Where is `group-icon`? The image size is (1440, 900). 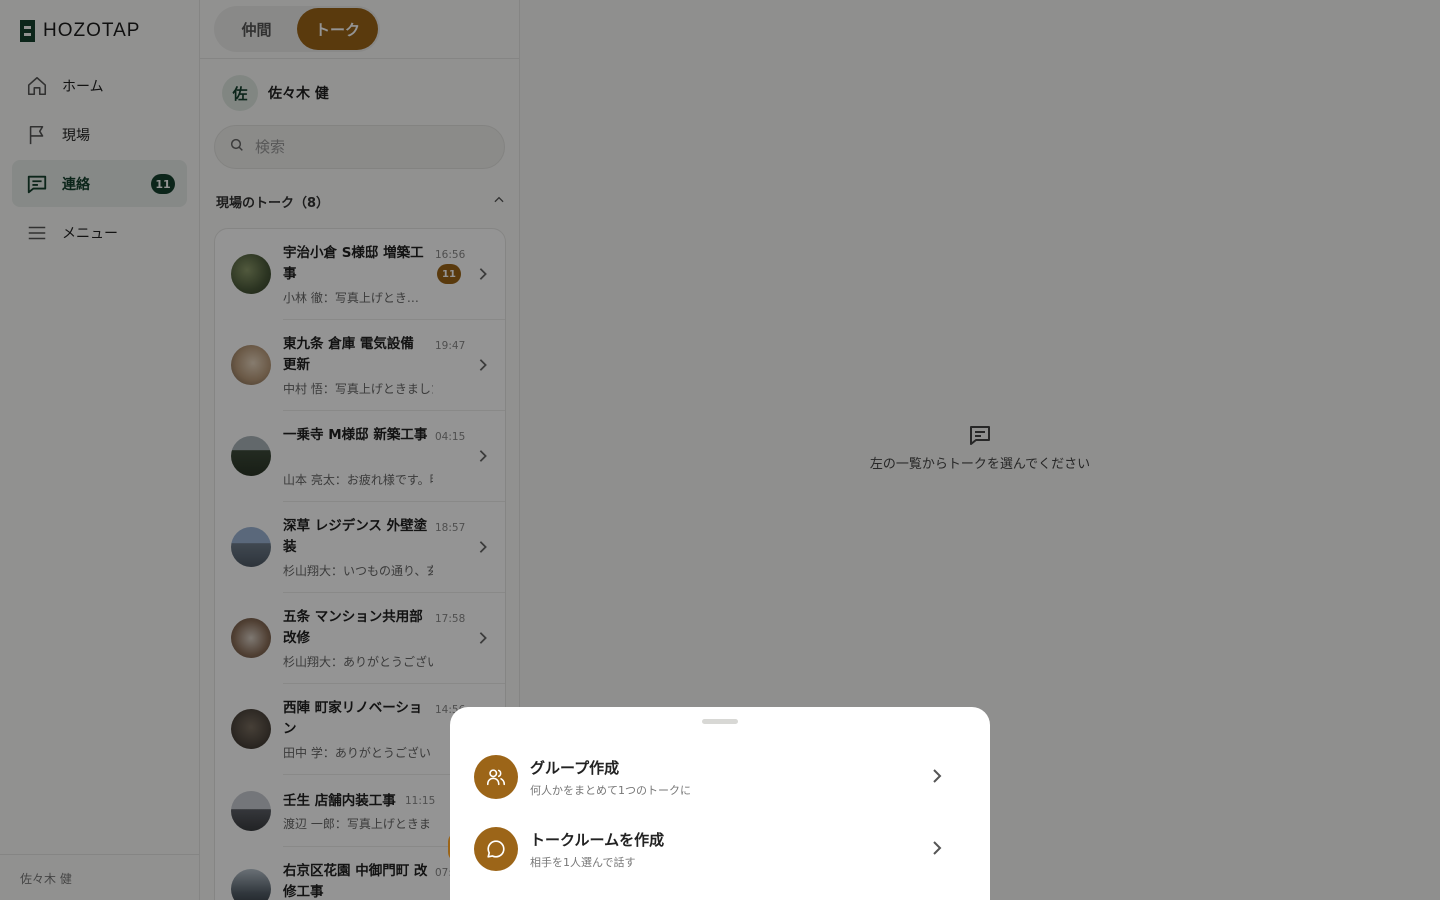
group-icon is located at coordinates (496, 777).